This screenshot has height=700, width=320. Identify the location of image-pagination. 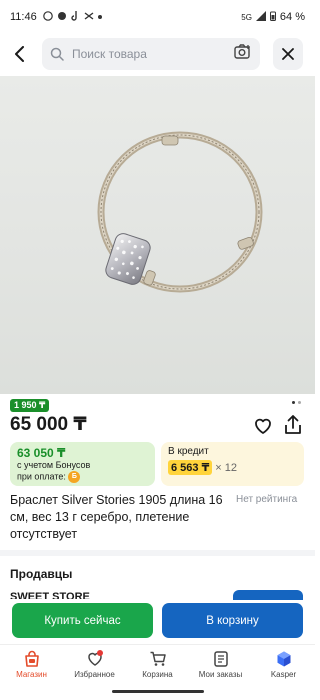
(296, 402).